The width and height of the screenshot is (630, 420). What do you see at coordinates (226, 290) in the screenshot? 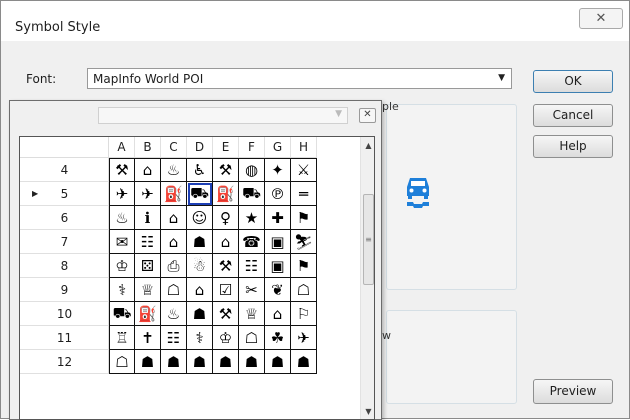
I see `symbol-cell: ☑` at bounding box center [226, 290].